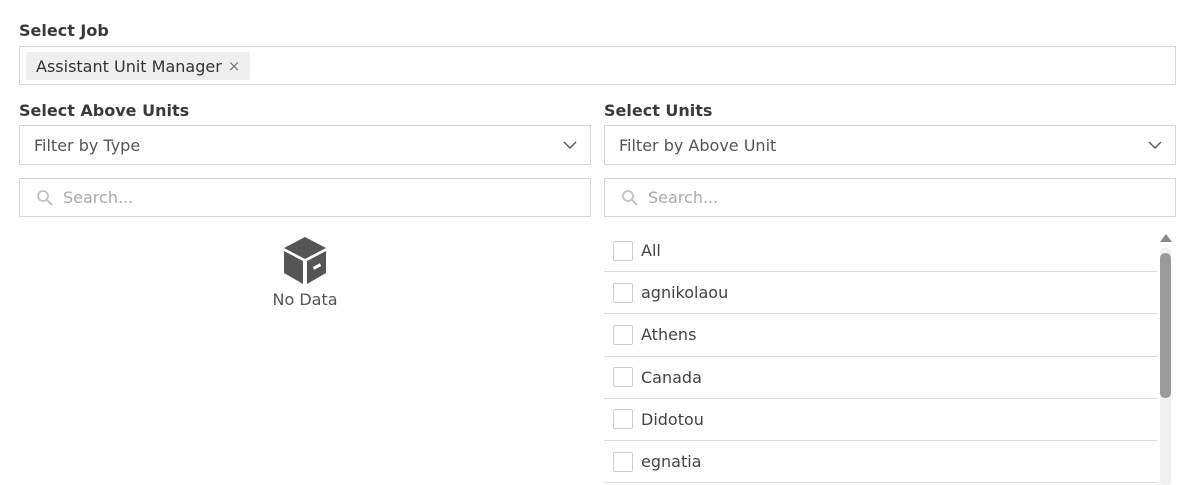 This screenshot has width=1196, height=485. I want to click on above-units-filter-value: Filter by Type, so click(87, 145).